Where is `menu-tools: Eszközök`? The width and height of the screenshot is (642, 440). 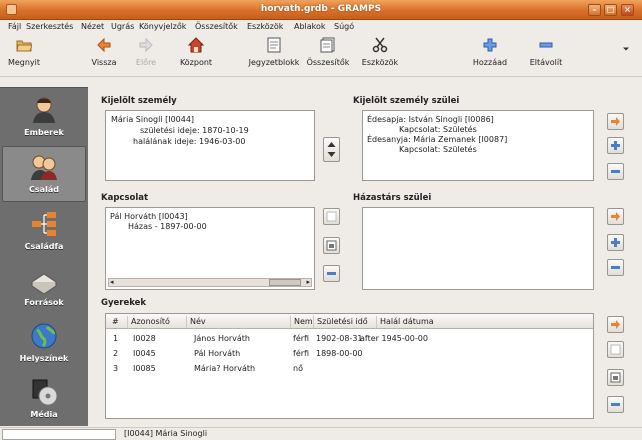
menu-tools: Eszközök is located at coordinates (265, 26).